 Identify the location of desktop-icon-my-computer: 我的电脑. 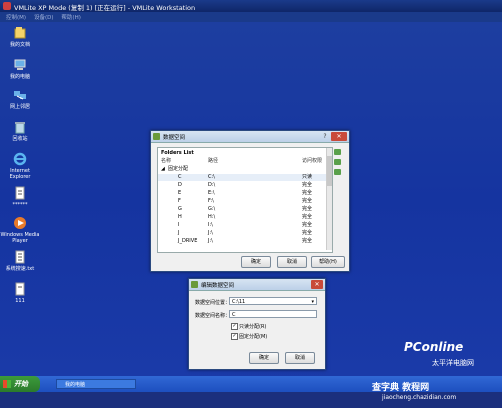
(20, 69).